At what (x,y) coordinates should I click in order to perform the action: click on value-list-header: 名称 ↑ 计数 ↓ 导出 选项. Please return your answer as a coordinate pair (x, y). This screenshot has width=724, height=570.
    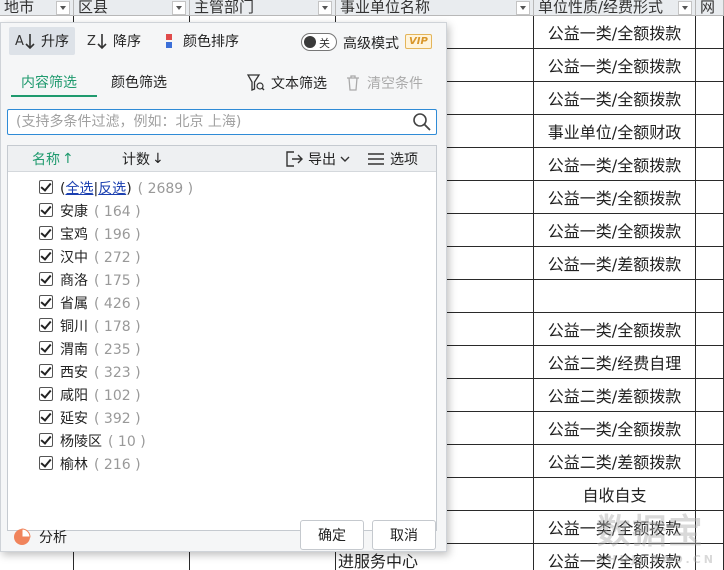
    Looking at the image, I should click on (222, 159).